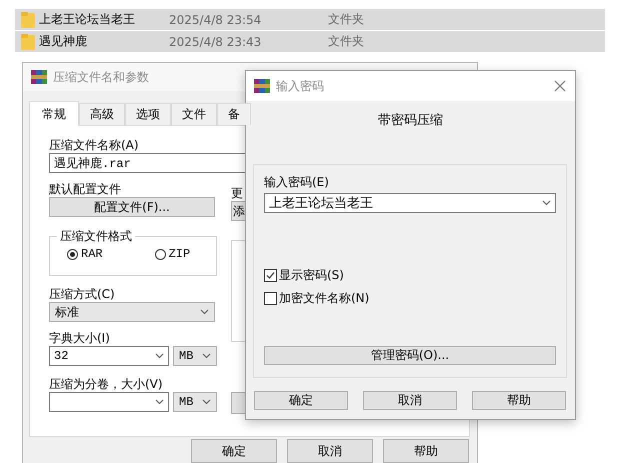 The image size is (622, 463). What do you see at coordinates (96, 236) in the screenshot?
I see `group-title: 压缩文件格式` at bounding box center [96, 236].